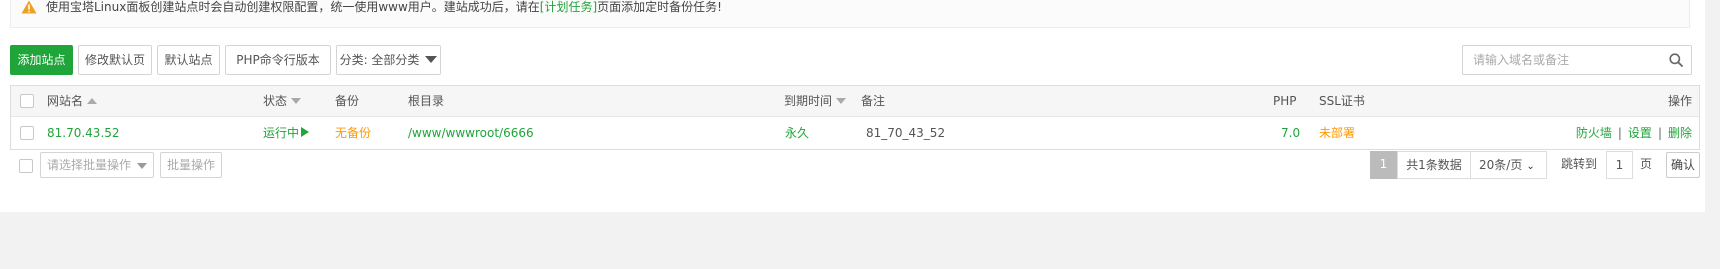 The height and width of the screenshot is (269, 1720). What do you see at coordinates (188, 60) in the screenshot?
I see `default-site-button: 默认站点` at bounding box center [188, 60].